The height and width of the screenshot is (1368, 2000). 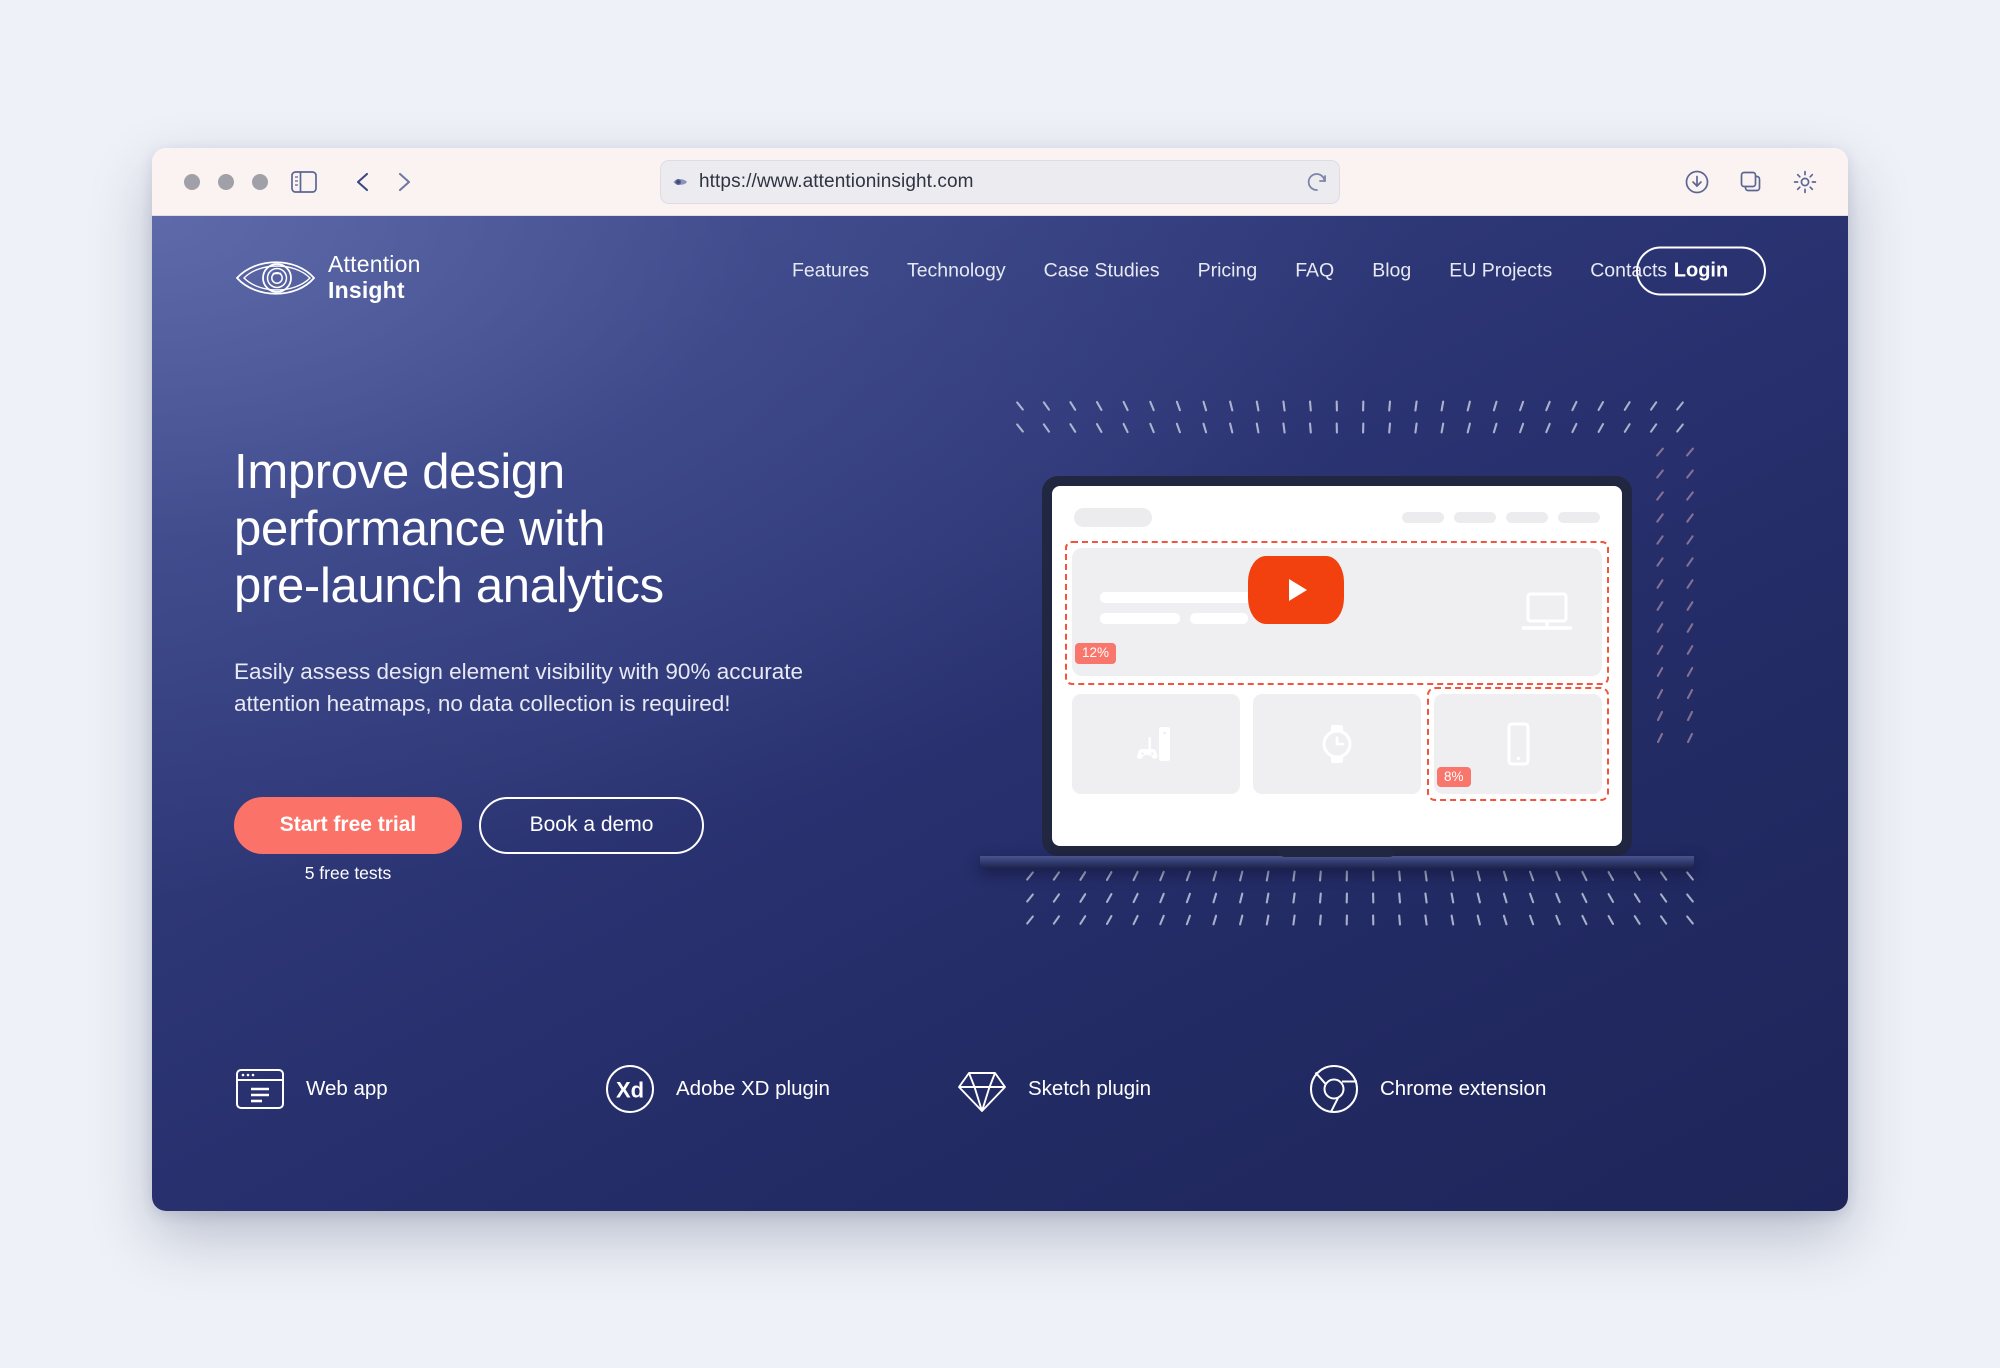 What do you see at coordinates (1090, 1088) in the screenshot?
I see `platform-label: Sketch plugin` at bounding box center [1090, 1088].